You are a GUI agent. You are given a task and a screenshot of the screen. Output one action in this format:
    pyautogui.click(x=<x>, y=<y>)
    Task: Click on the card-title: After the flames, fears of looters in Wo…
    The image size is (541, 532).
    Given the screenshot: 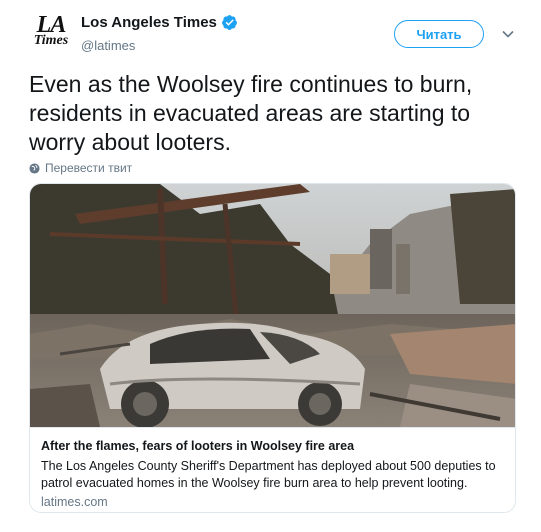 What is the action you would take?
    pyautogui.click(x=273, y=446)
    